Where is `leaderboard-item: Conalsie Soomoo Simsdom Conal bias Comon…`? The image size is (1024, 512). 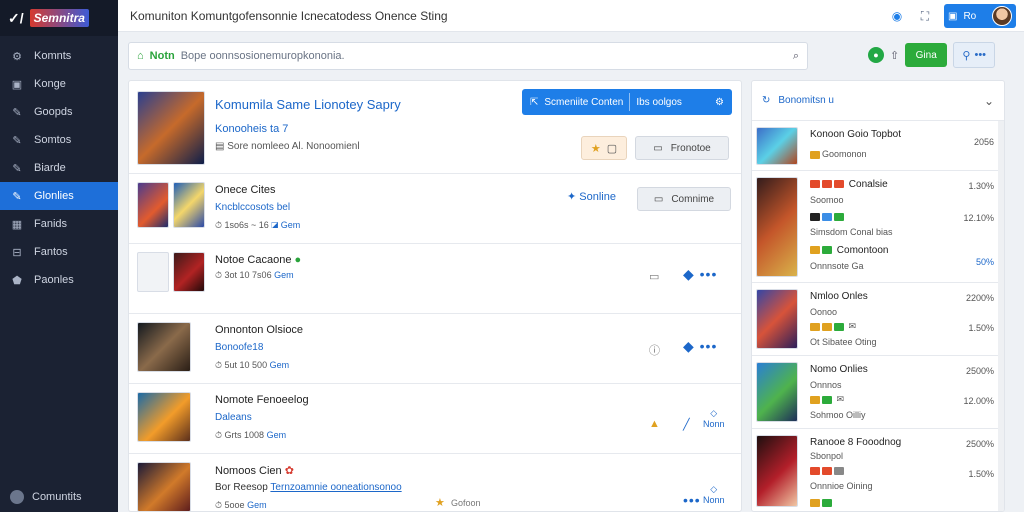 leaderboard-item: Conalsie Soomoo Simsdom Conal bias Comon… is located at coordinates (878, 227).